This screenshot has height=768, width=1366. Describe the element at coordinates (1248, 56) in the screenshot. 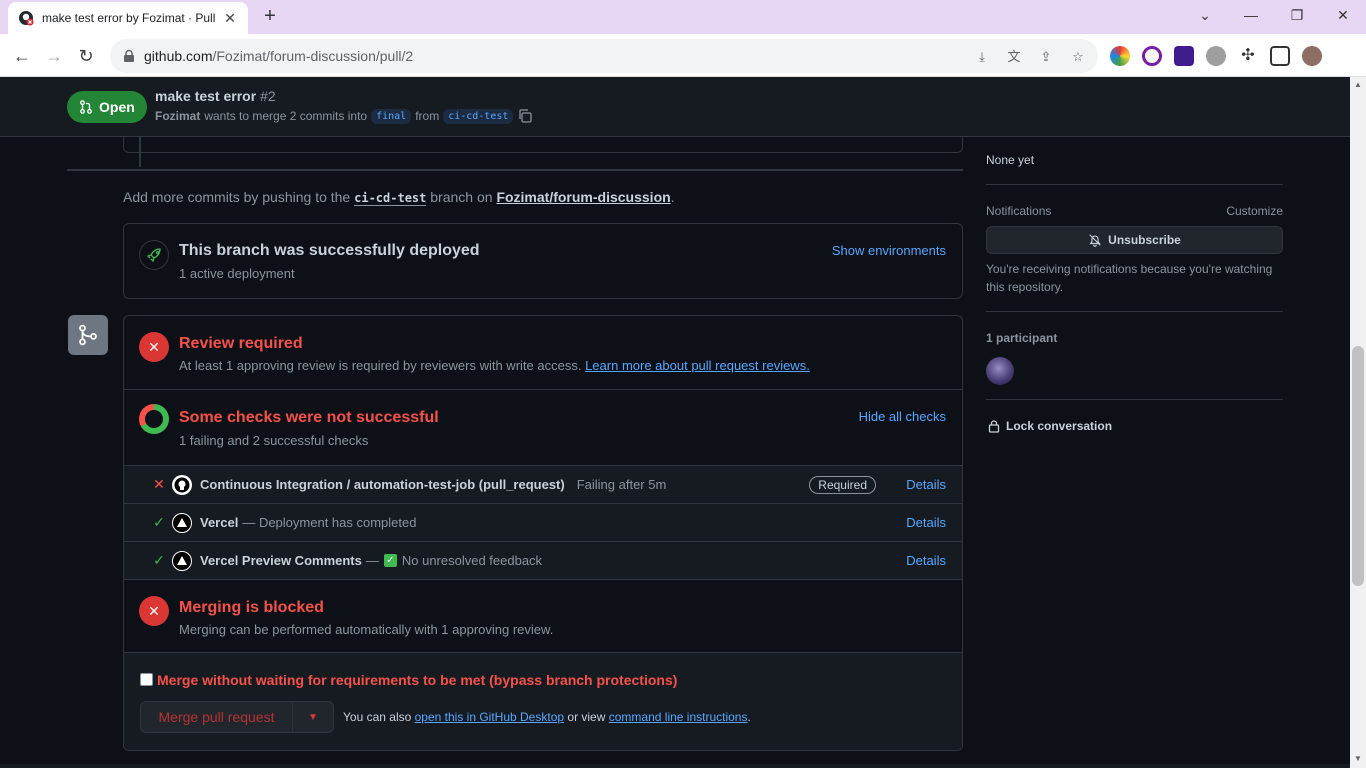

I see `extensions-puzzle-icon: ✣` at that location.